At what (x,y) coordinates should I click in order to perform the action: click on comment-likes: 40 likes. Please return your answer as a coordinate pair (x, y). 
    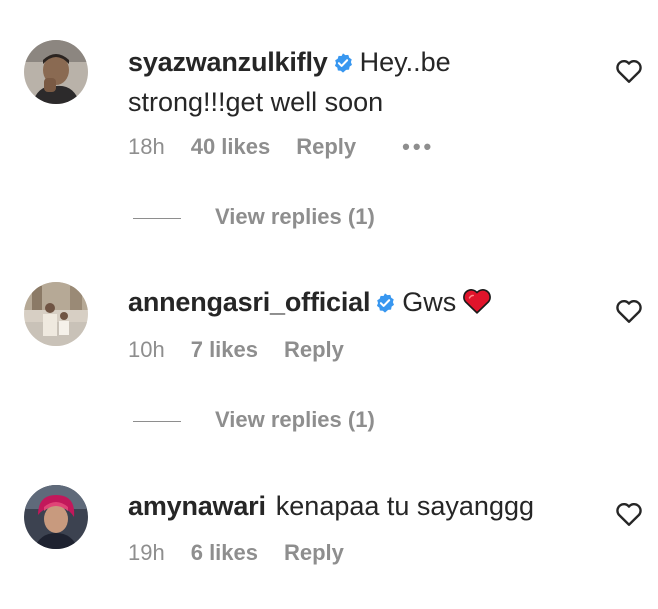
    Looking at the image, I should click on (231, 147).